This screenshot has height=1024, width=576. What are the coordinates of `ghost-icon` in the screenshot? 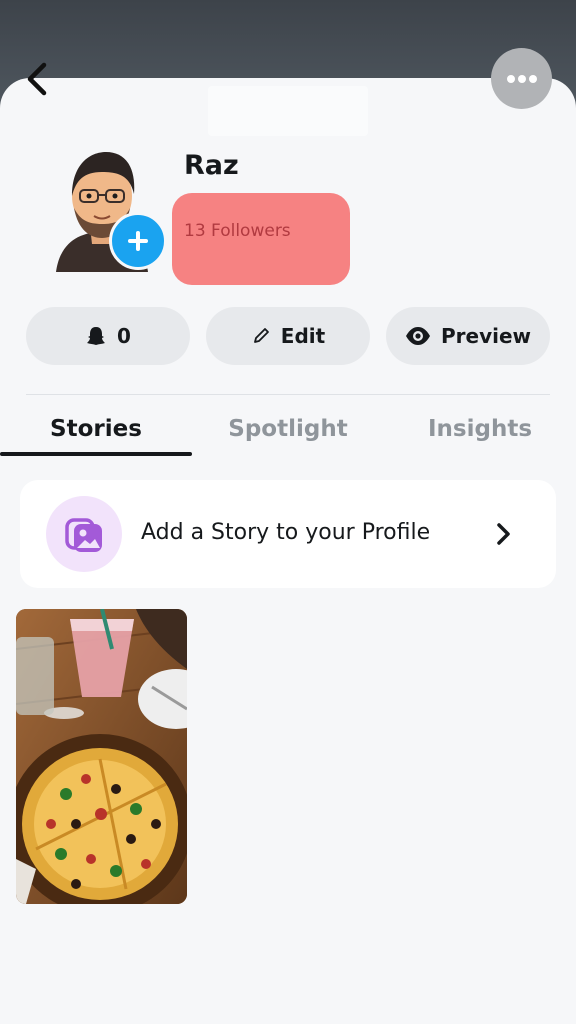 It's located at (96, 336).